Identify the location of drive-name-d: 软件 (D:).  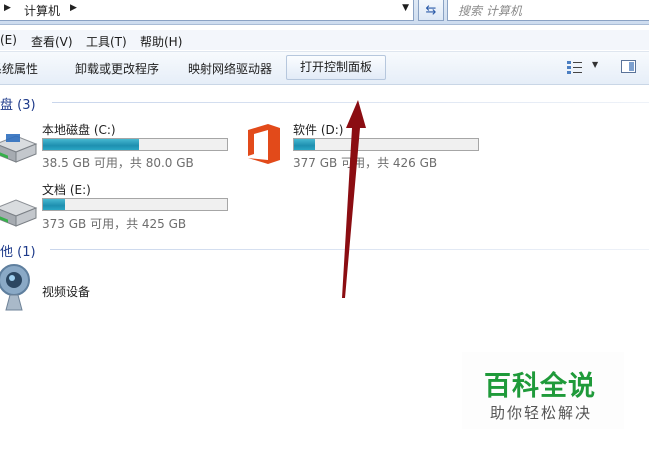
(318, 129).